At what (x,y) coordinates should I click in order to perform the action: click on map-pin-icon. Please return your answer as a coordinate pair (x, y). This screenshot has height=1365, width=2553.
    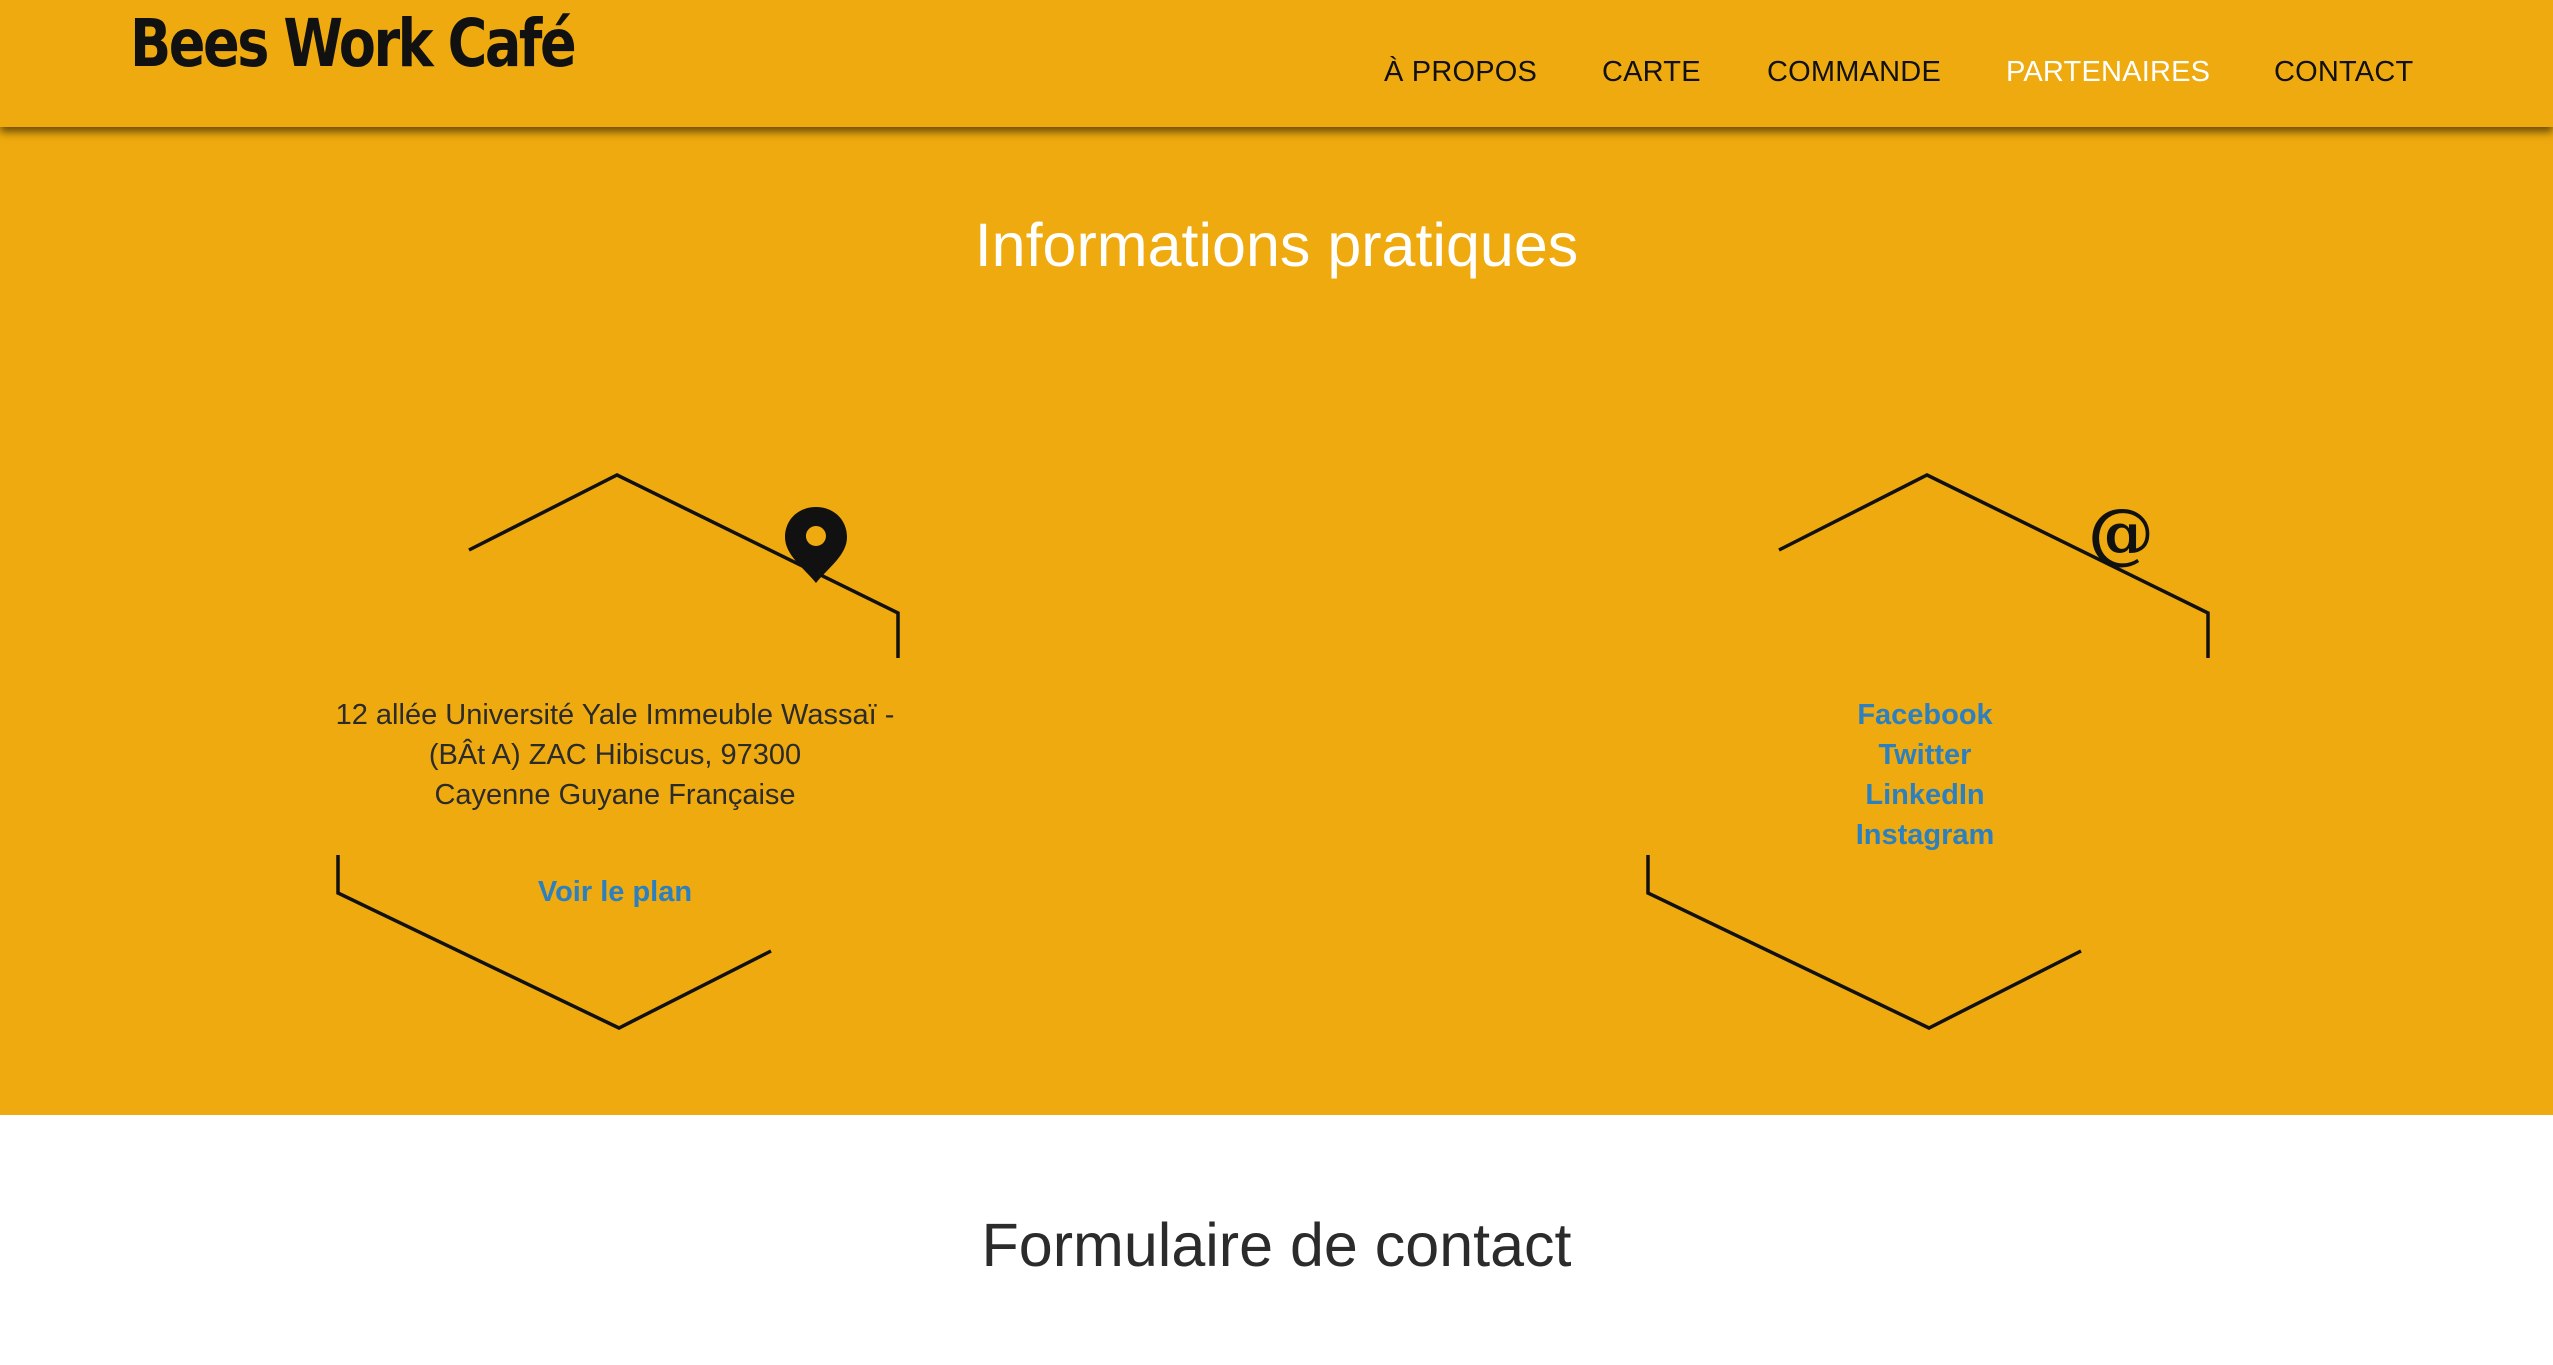
    Looking at the image, I should click on (816, 545).